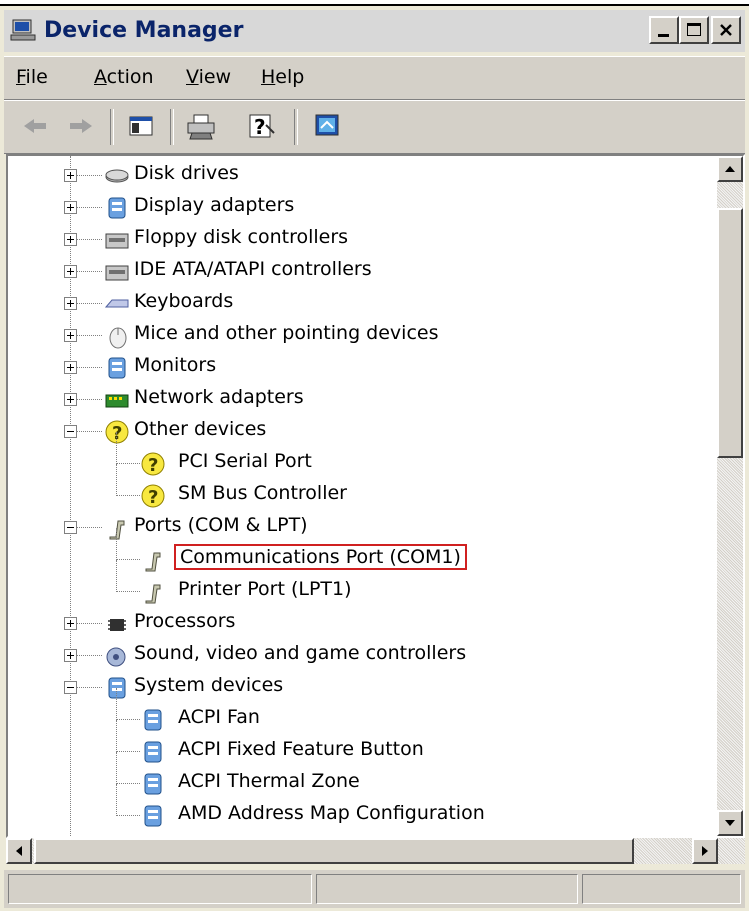 This screenshot has width=749, height=911. Describe the element at coordinates (35, 126) in the screenshot. I see `back-arrow-icon` at that location.